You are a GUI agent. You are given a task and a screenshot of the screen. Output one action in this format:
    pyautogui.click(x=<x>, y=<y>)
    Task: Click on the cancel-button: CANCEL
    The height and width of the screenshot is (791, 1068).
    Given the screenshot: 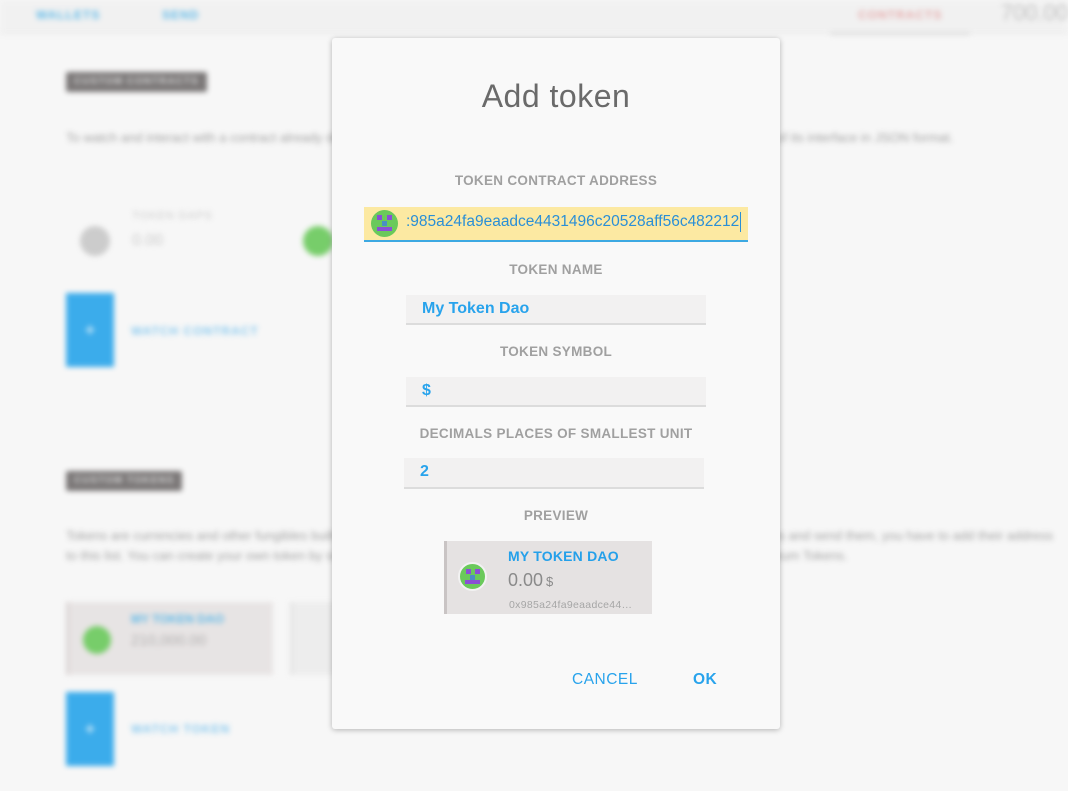 What is the action you would take?
    pyautogui.click(x=605, y=680)
    